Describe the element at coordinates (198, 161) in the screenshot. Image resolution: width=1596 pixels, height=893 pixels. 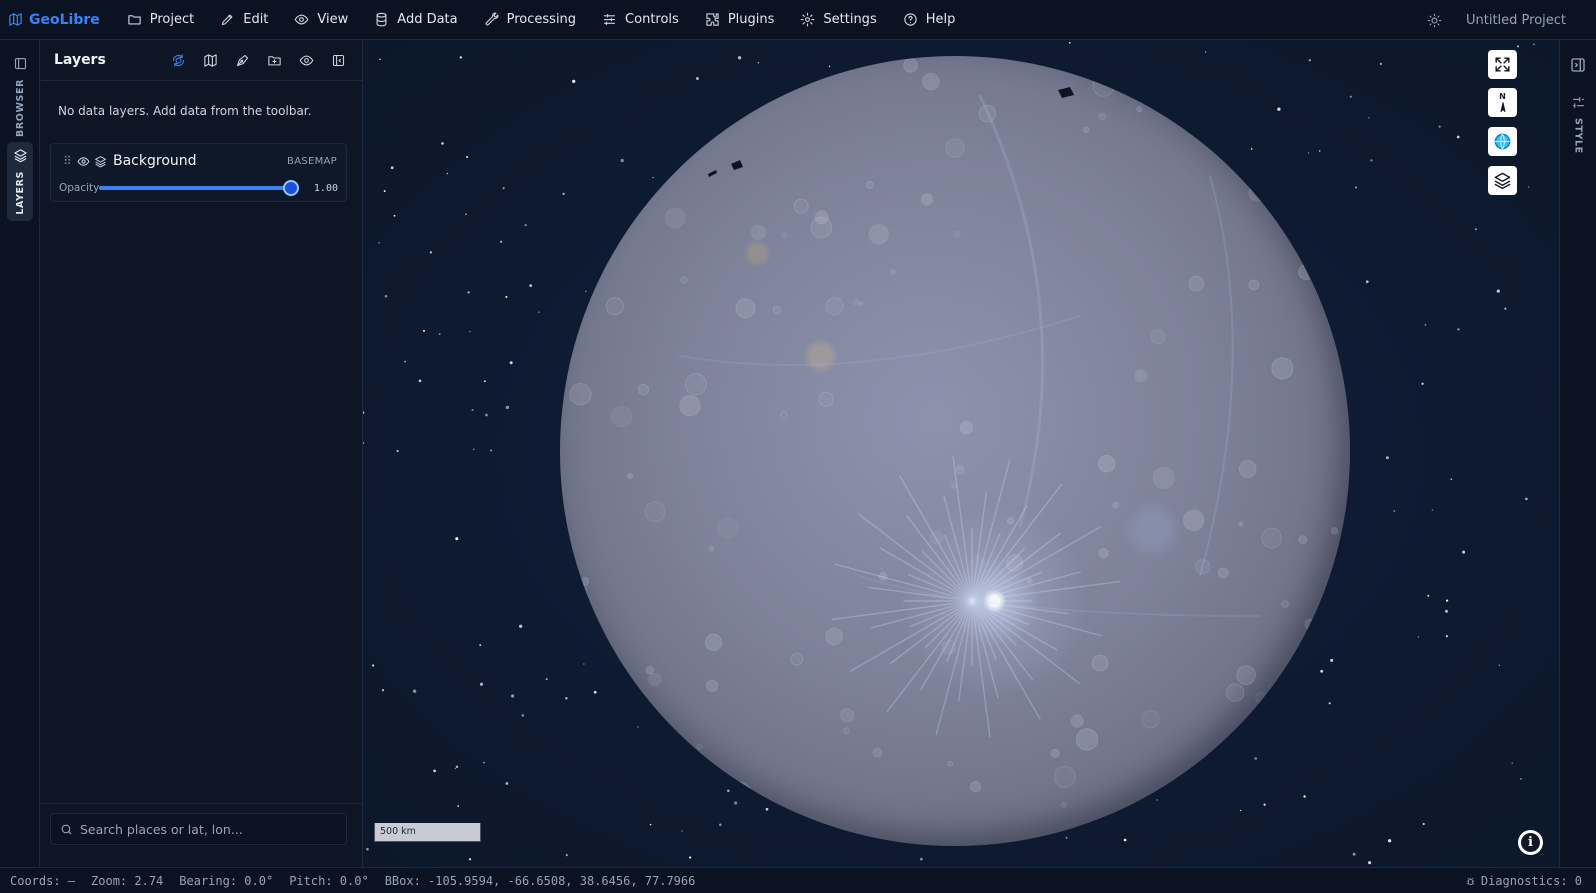
I see `layer-row: ⠿ Background BASEMAP` at that location.